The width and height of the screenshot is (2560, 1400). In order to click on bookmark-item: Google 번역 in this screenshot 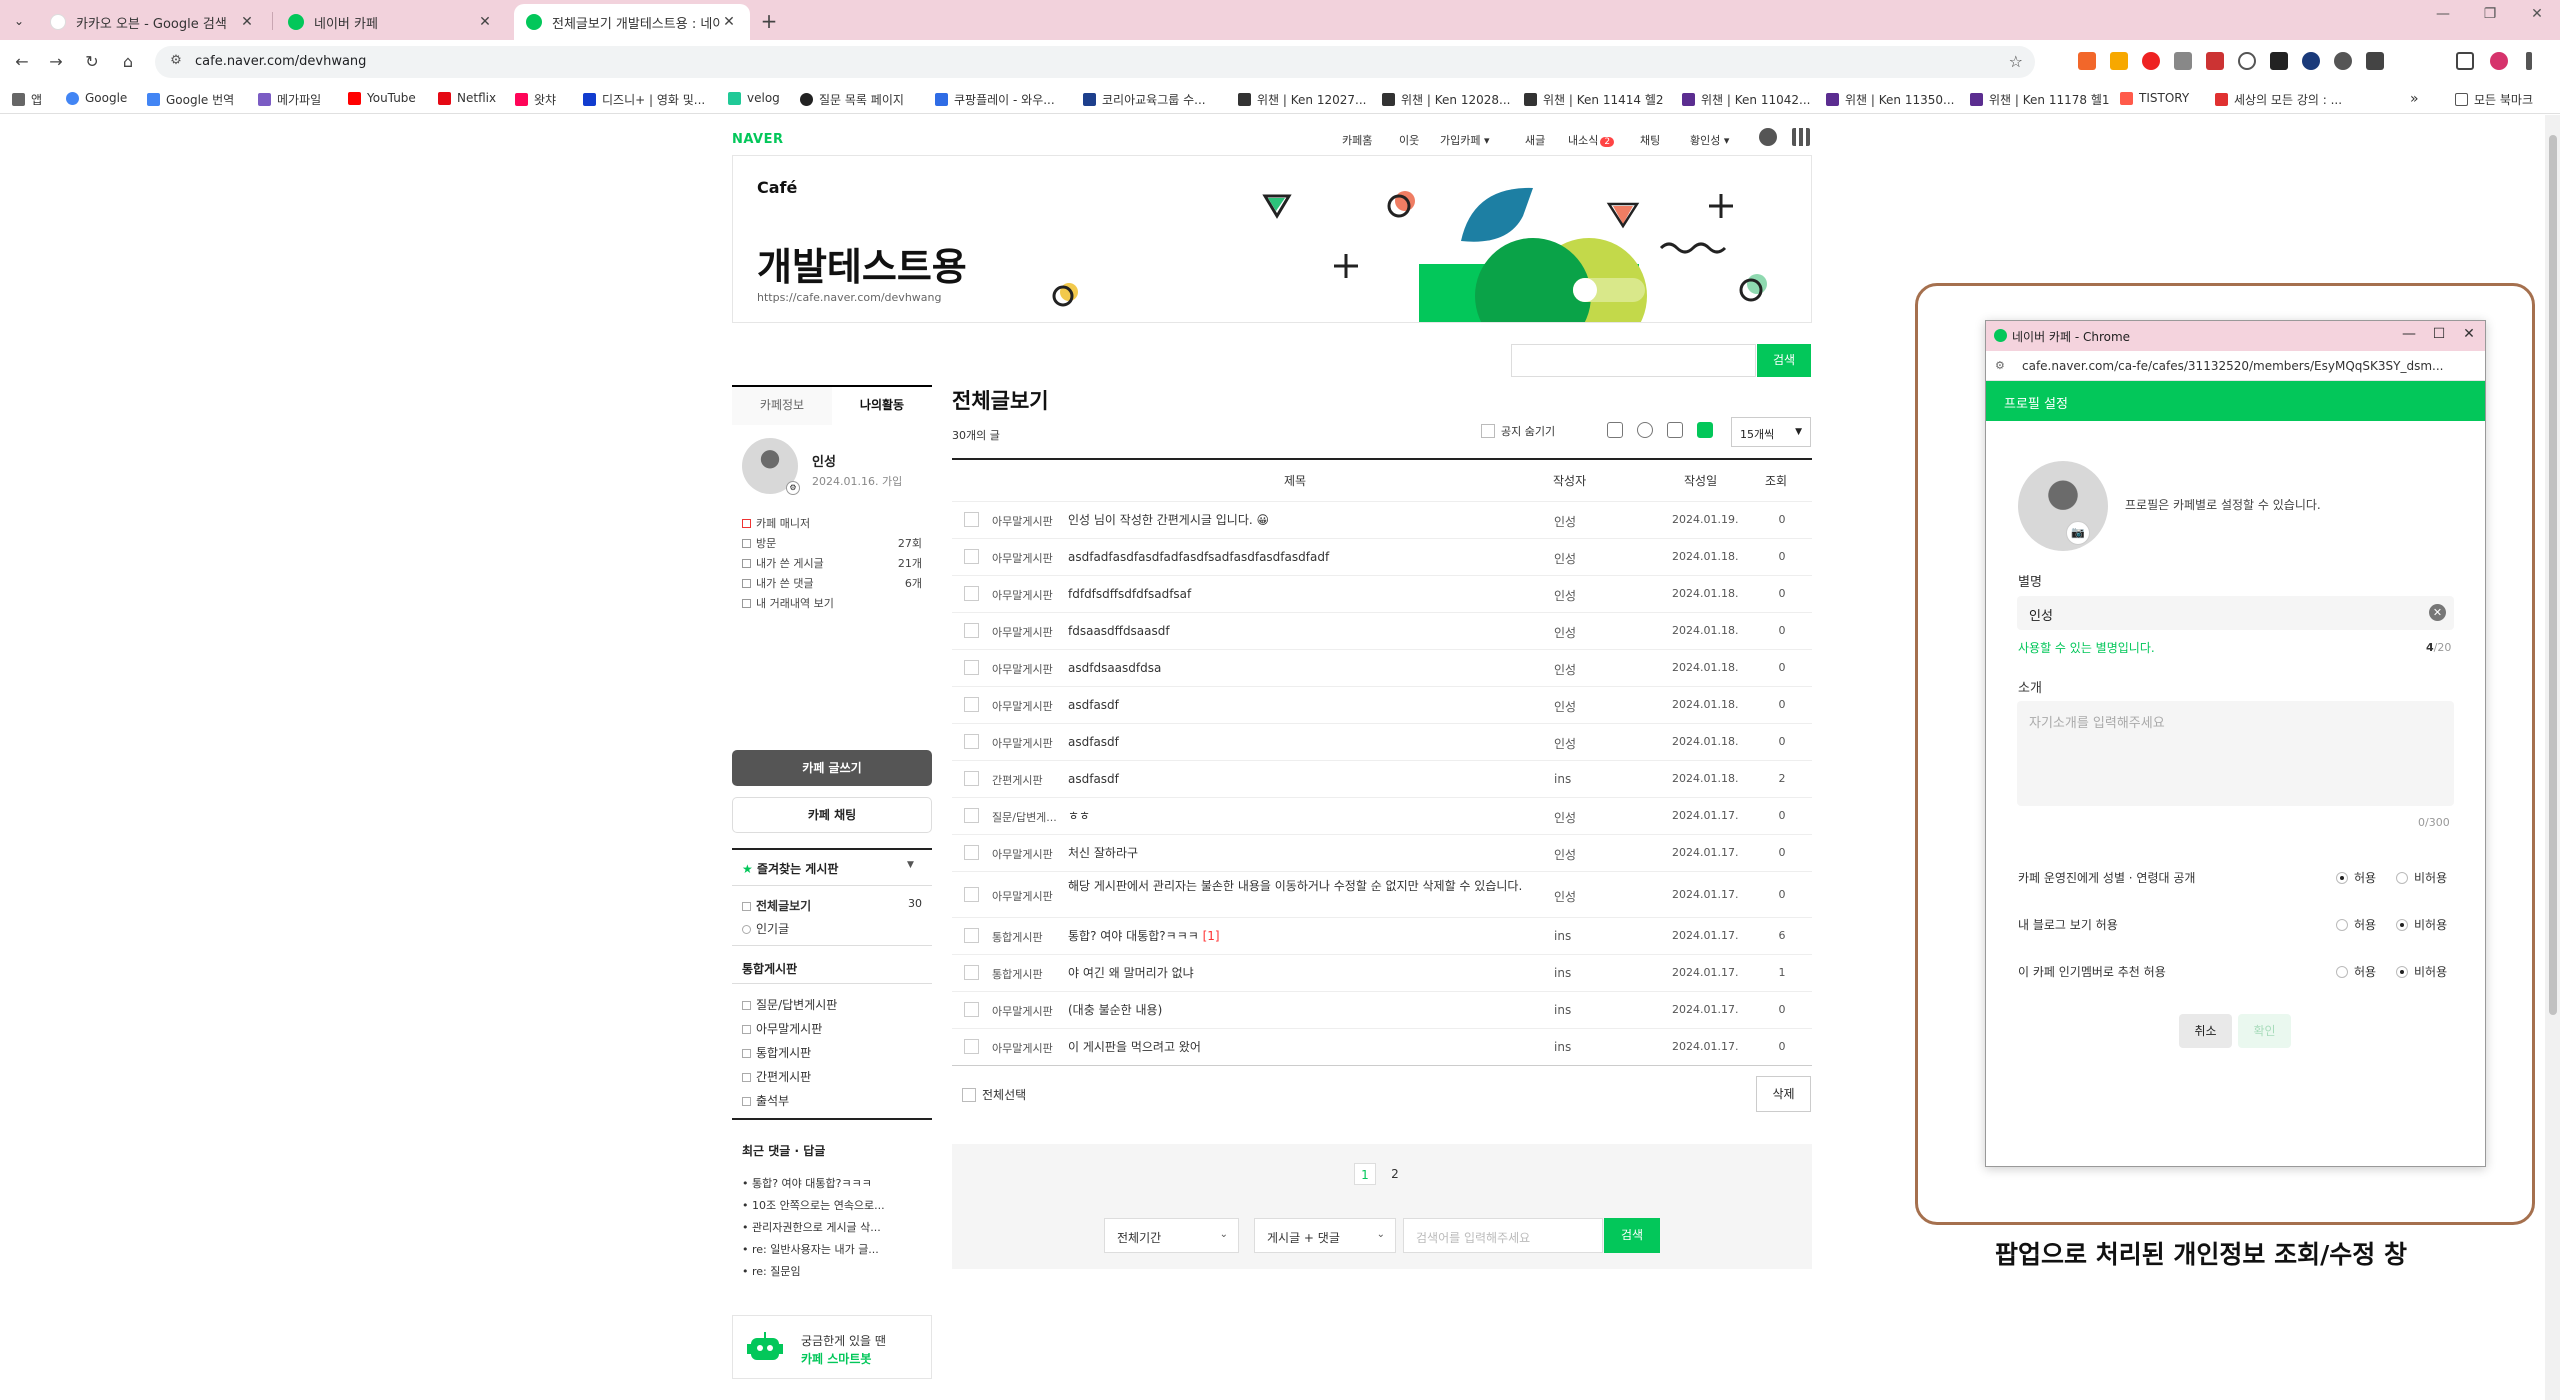, I will do `click(190, 99)`.